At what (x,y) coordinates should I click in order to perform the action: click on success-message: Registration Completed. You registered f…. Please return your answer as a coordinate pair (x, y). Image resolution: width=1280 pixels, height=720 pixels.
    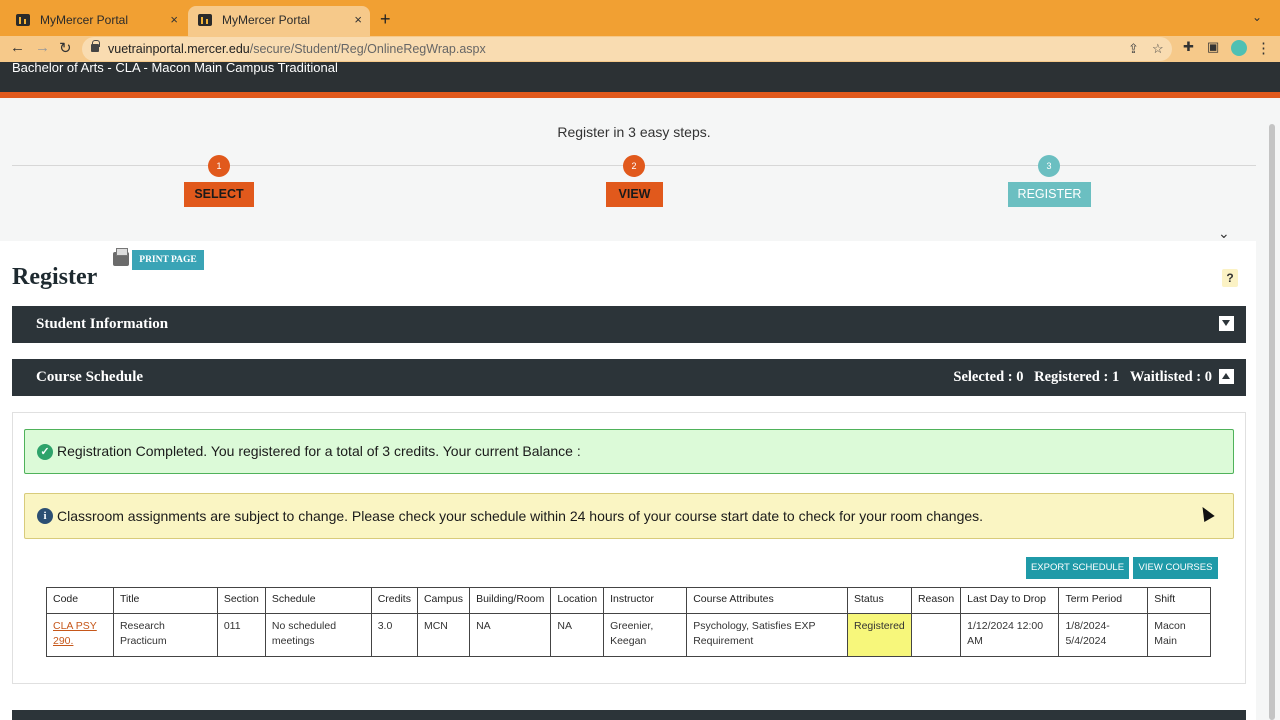
    Looking at the image, I should click on (319, 451).